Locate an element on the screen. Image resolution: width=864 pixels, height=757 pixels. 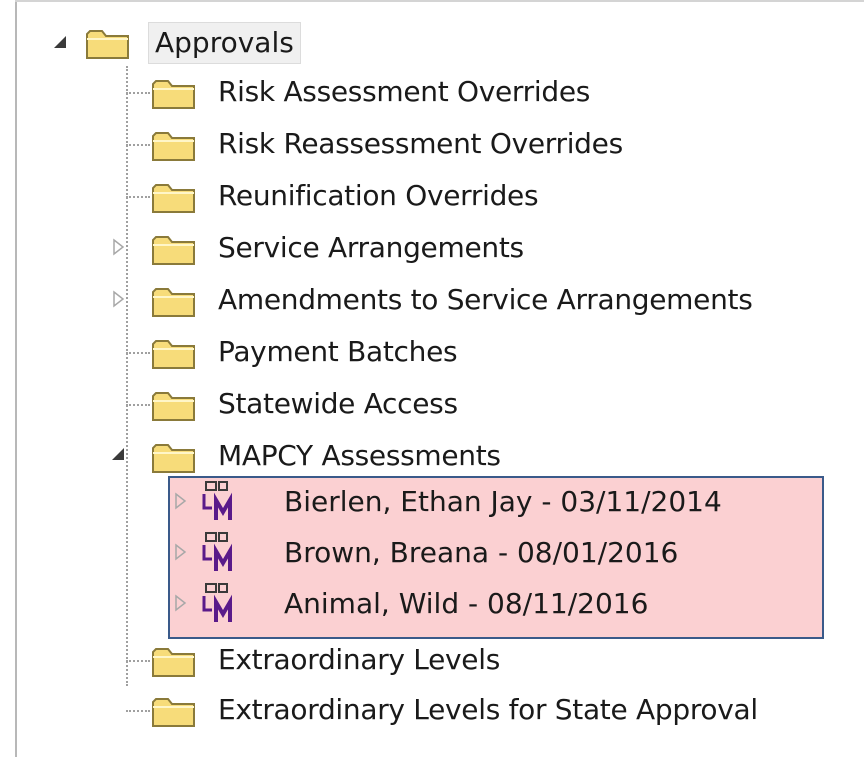
tree-node-mapcy-assessments: MAPCY Assessments is located at coordinates (370, 458).